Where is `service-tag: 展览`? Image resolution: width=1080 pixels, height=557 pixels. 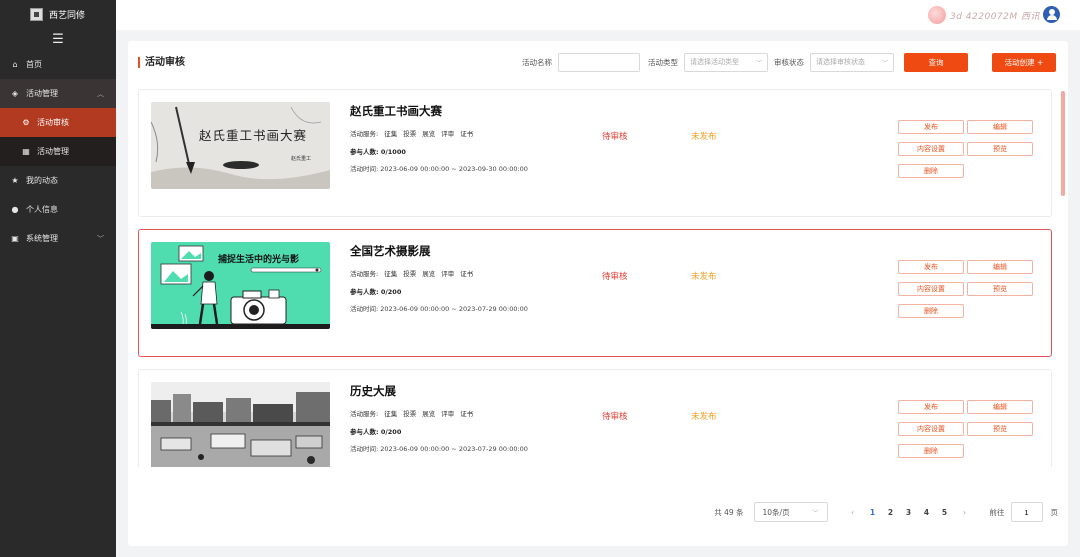 service-tag: 展览 is located at coordinates (429, 274).